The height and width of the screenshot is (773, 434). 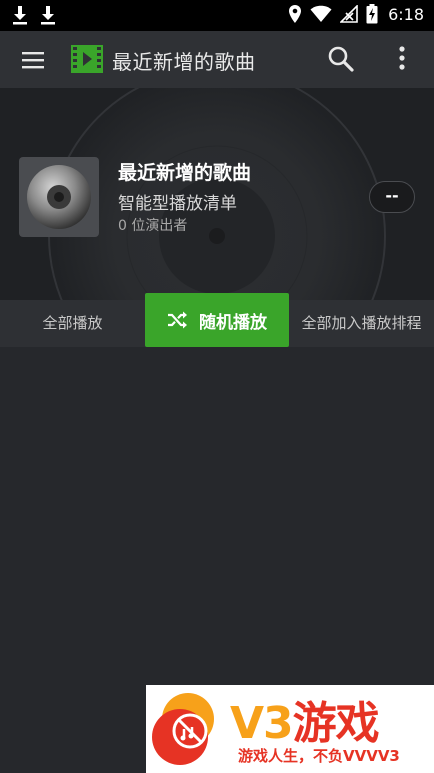 I want to click on no-signal-icon, so click(x=349, y=14).